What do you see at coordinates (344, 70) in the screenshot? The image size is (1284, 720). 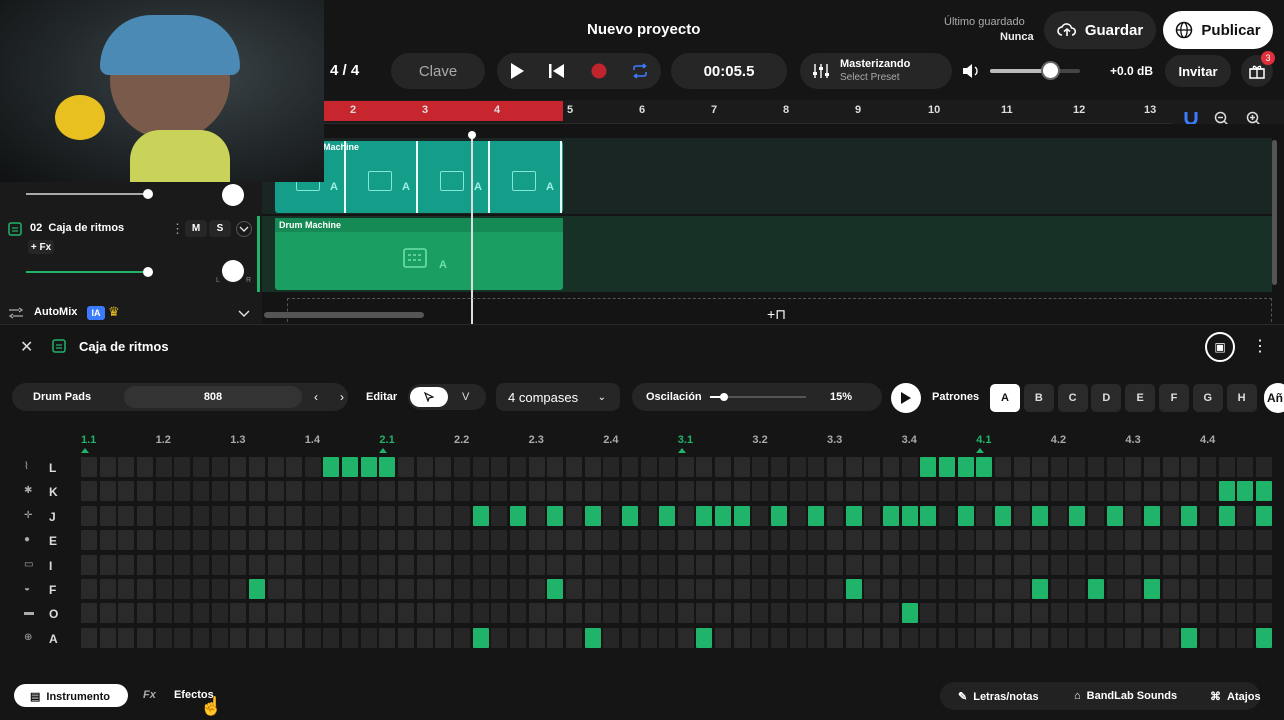 I see `time-signature: 4 / 4` at bounding box center [344, 70].